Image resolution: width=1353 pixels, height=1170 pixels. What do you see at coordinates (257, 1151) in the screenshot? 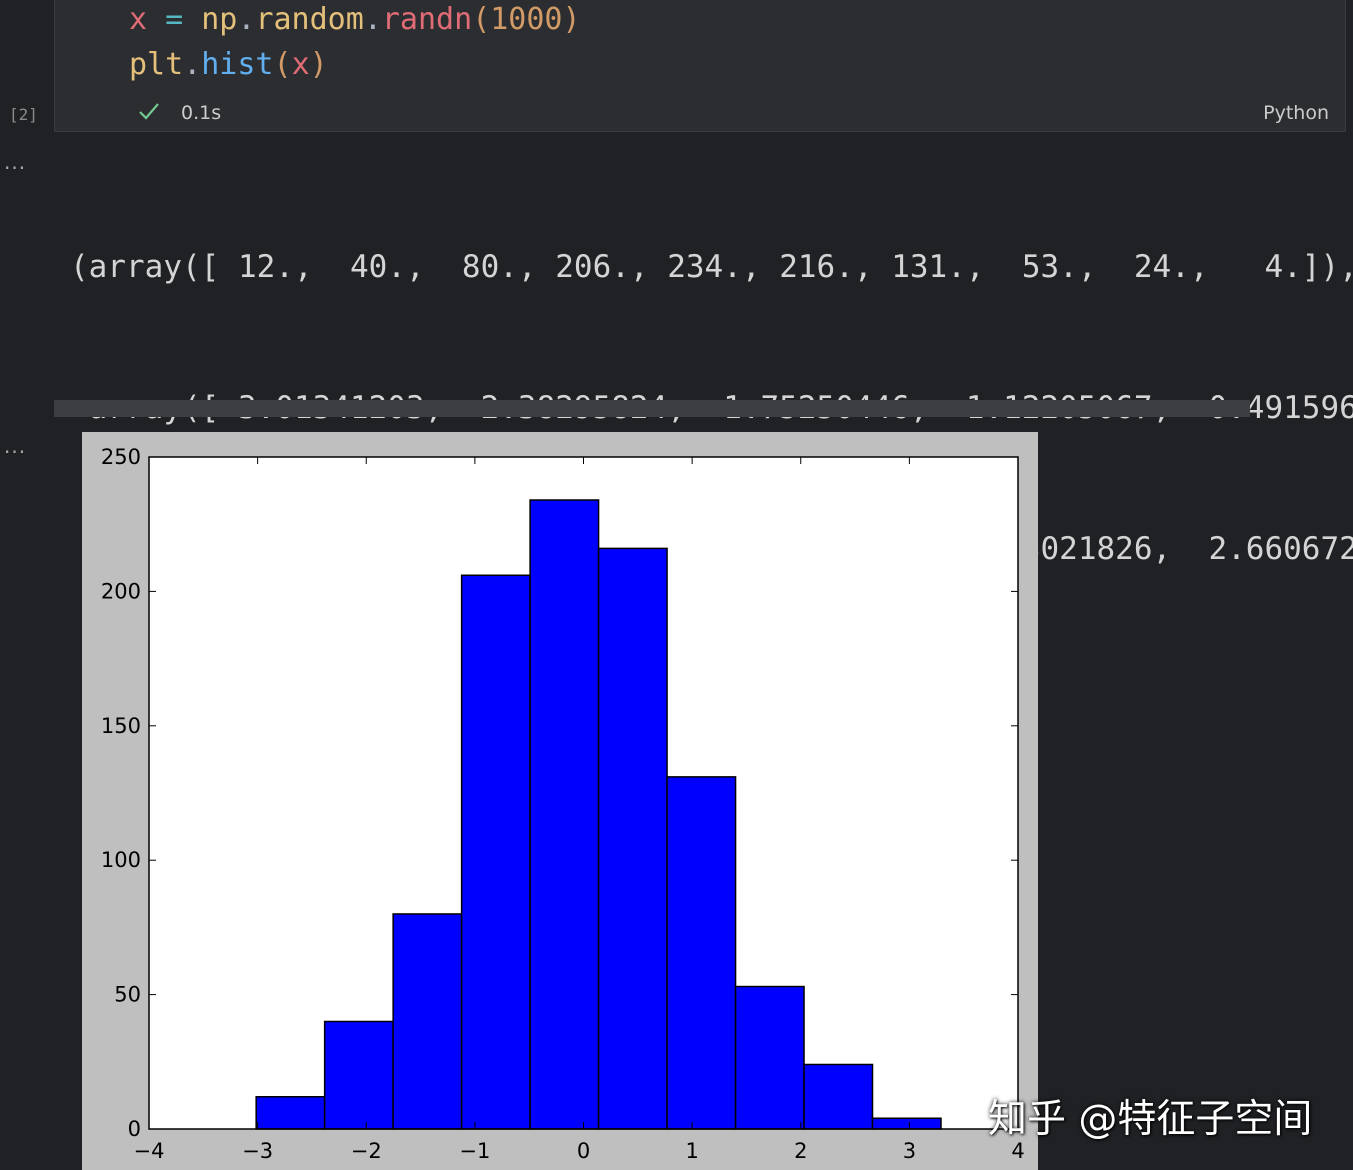
I see `x-tick-label: −3` at bounding box center [257, 1151].